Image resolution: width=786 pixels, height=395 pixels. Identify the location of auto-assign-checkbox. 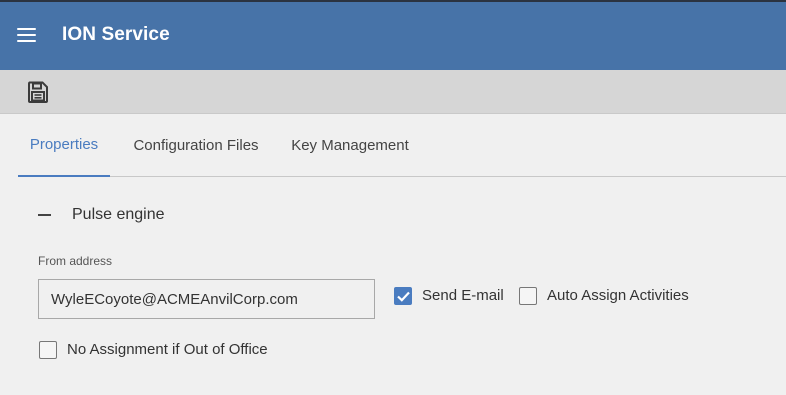
(528, 296).